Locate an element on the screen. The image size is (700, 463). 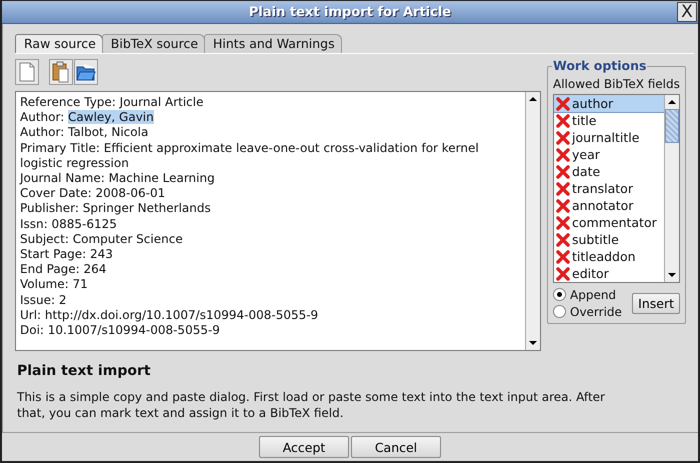
text-line: Author: is located at coordinates (43, 117).